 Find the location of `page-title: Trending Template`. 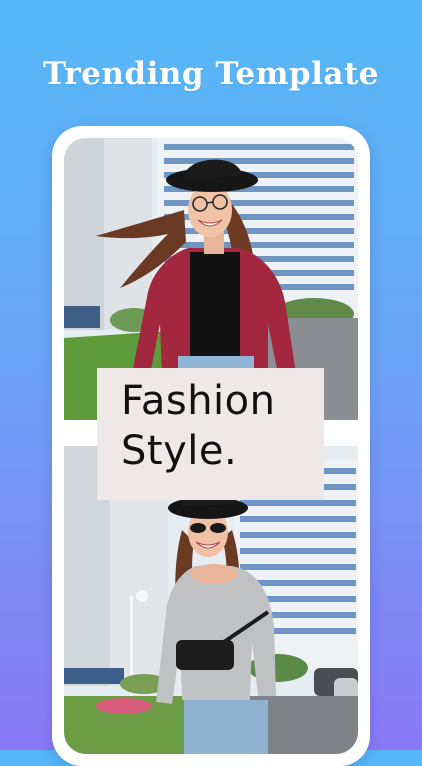

page-title: Trending Template is located at coordinates (211, 74).